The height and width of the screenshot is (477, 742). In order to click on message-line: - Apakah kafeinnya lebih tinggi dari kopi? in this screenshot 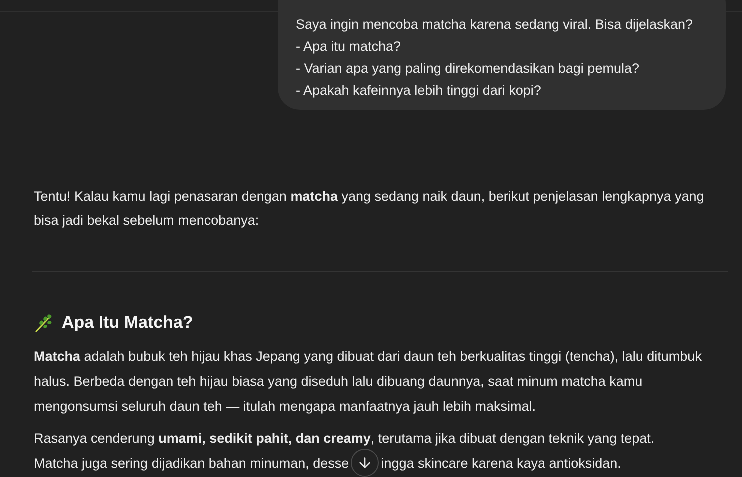, I will do `click(419, 91)`.